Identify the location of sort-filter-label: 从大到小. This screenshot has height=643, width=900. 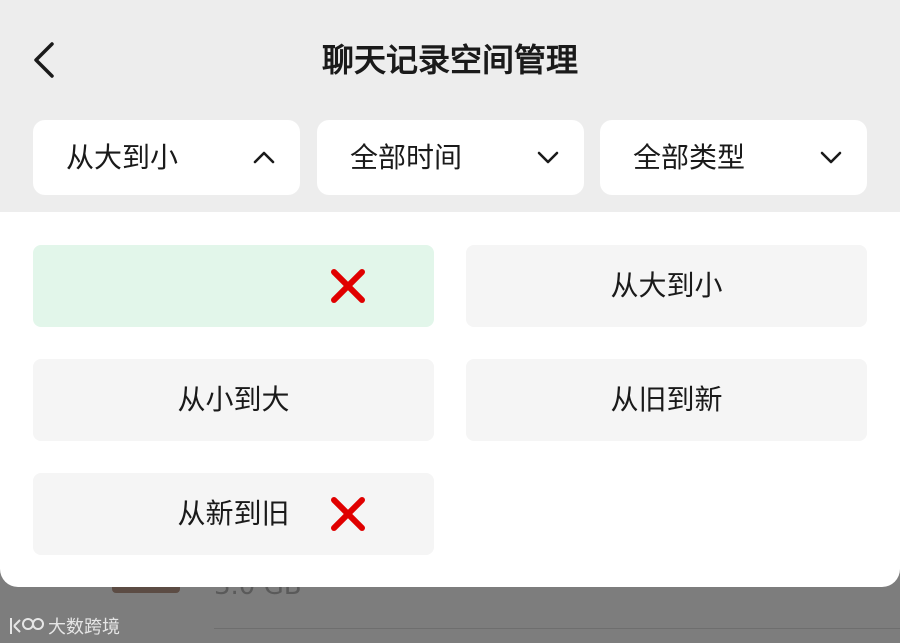
(122, 157).